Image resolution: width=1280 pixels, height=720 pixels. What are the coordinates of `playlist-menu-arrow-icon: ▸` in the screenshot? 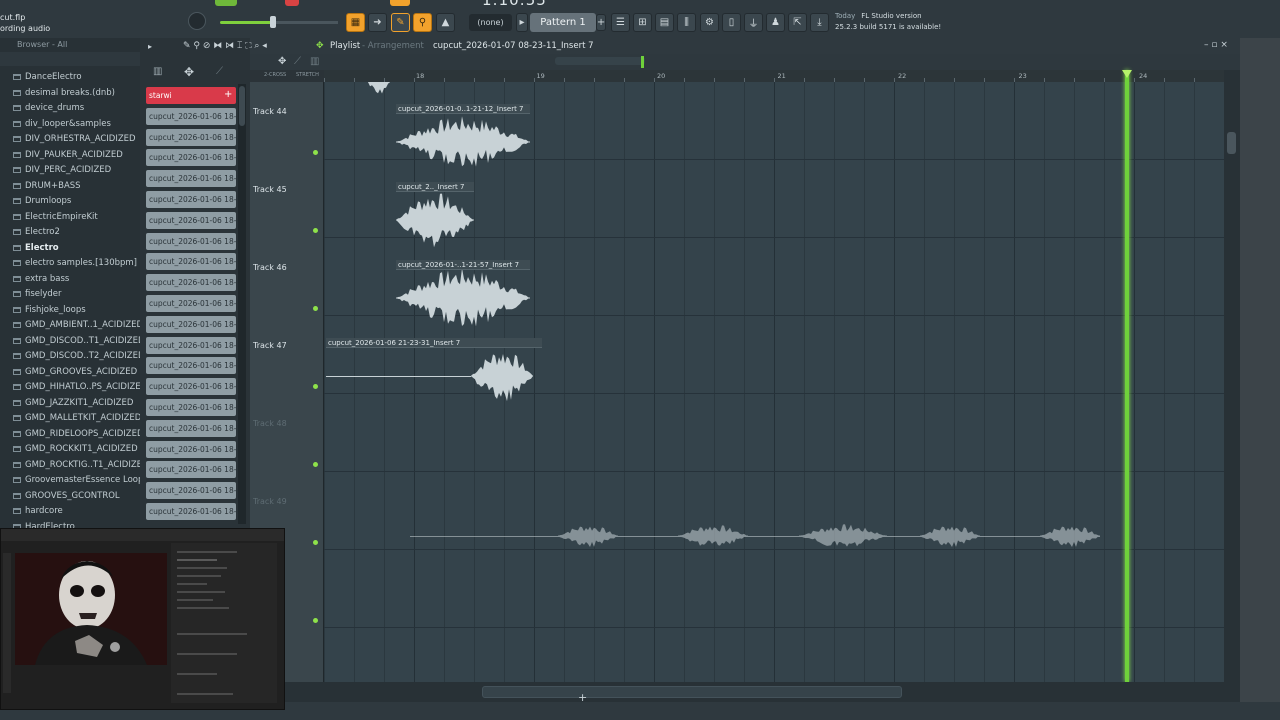 It's located at (150, 46).